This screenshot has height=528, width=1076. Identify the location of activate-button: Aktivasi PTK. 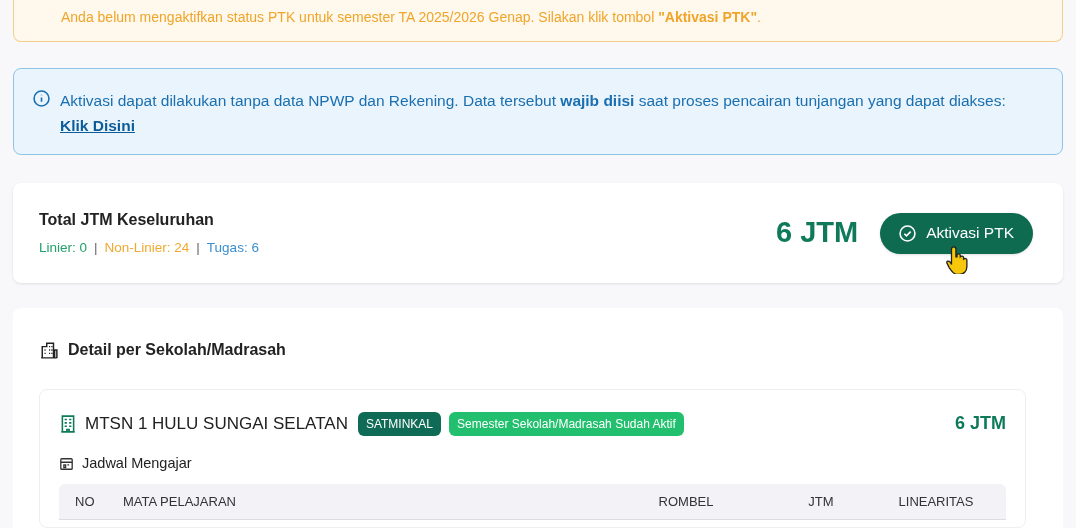
(956, 233).